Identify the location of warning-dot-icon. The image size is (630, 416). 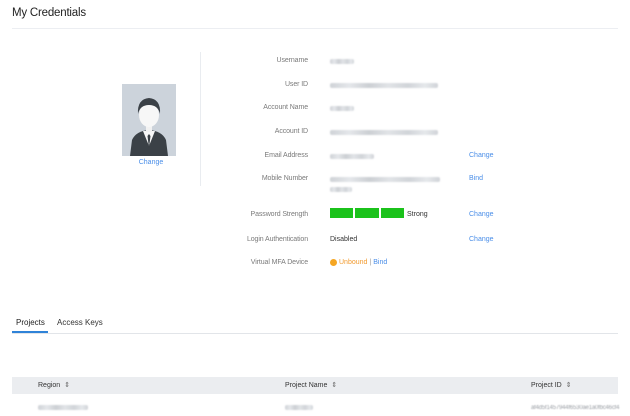
(333, 262).